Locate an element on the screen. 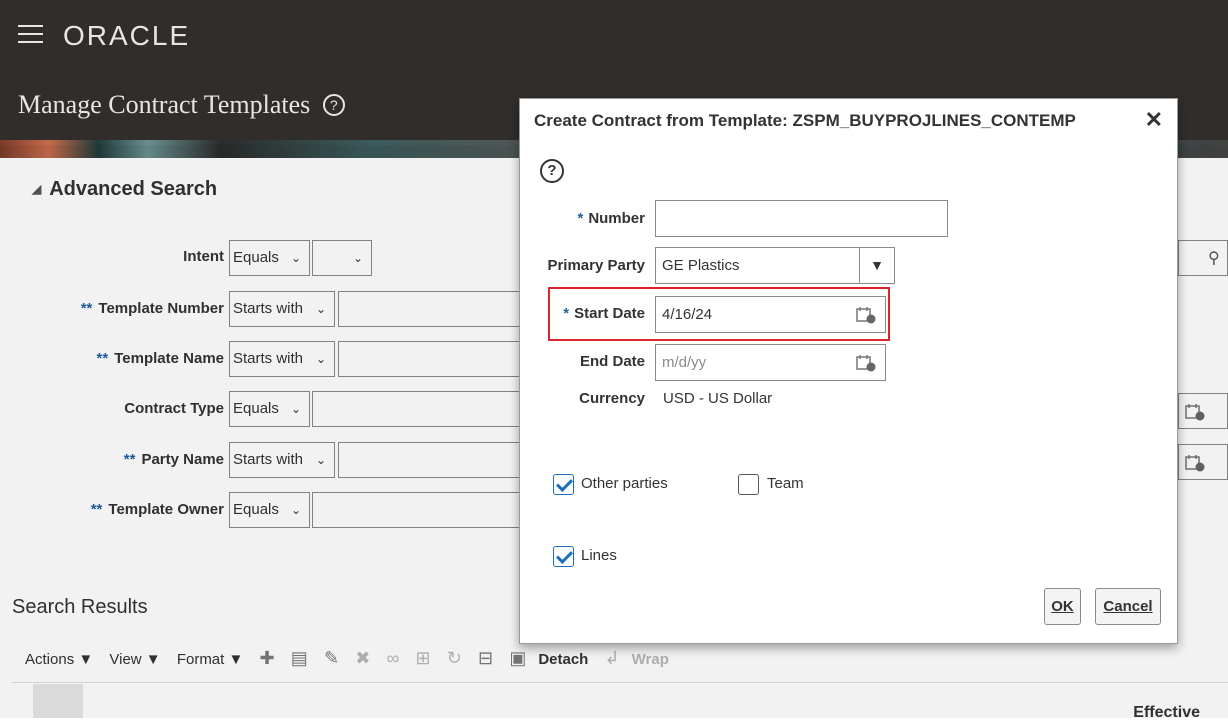  number-label-text: Number is located at coordinates (616, 218).